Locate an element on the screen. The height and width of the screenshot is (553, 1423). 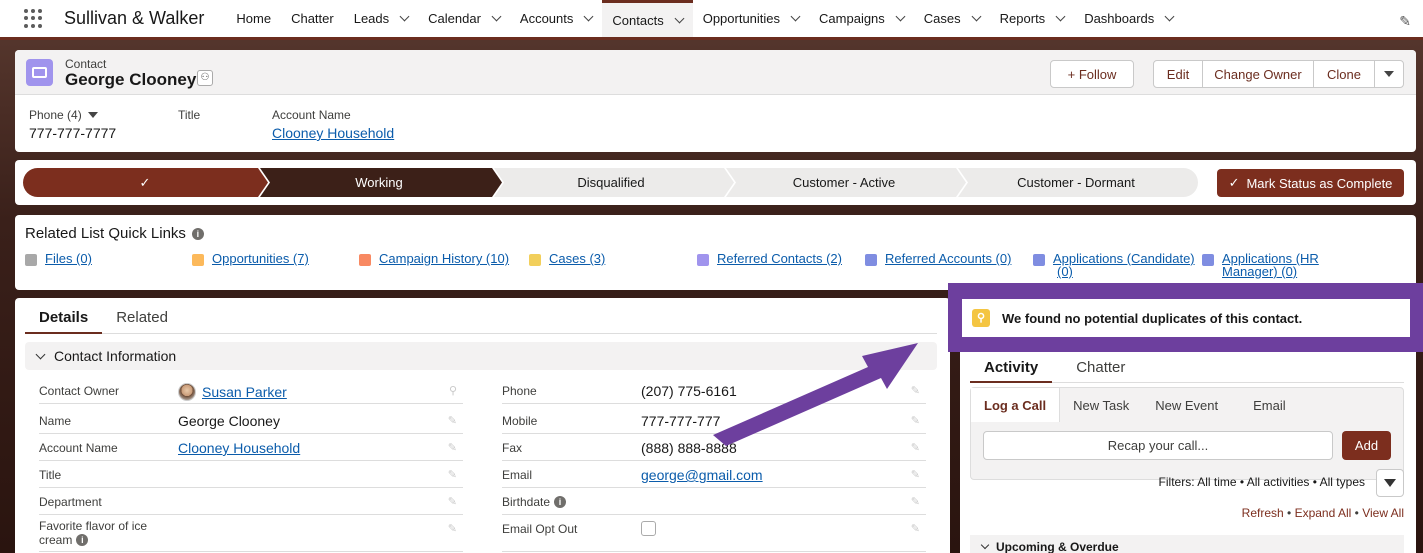
change-owner-icon: ⚲ is located at coordinates (453, 390).